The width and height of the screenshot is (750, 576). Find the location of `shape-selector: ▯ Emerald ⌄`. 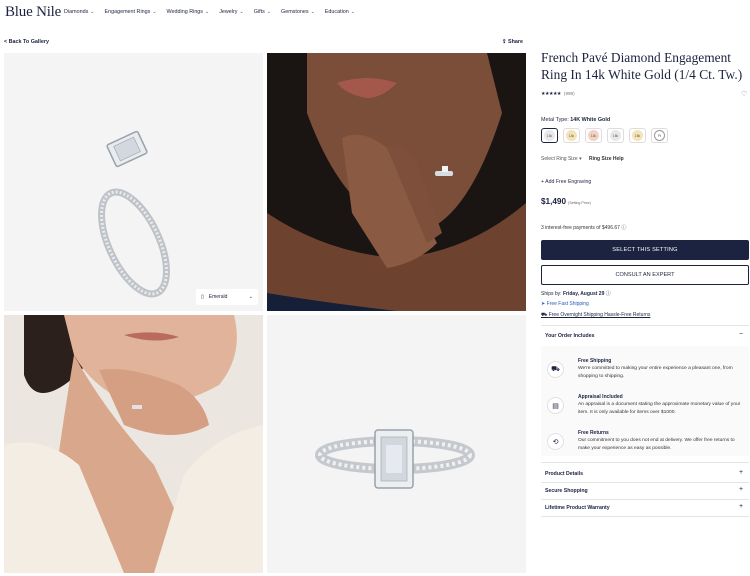

shape-selector: ▯ Emerald ⌄ is located at coordinates (227, 297).